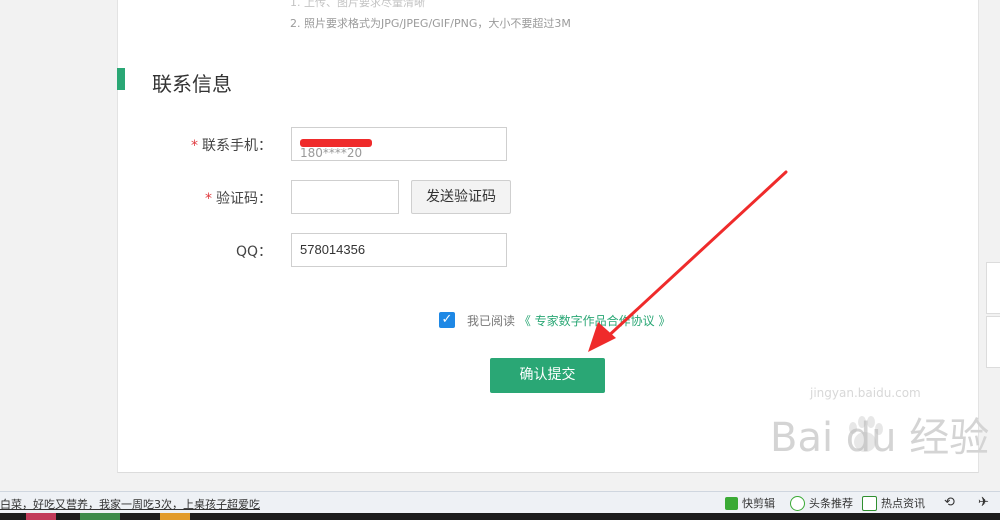  Describe the element at coordinates (231, 146) in the screenshot. I see `phone-label: * 联系手机：` at that location.